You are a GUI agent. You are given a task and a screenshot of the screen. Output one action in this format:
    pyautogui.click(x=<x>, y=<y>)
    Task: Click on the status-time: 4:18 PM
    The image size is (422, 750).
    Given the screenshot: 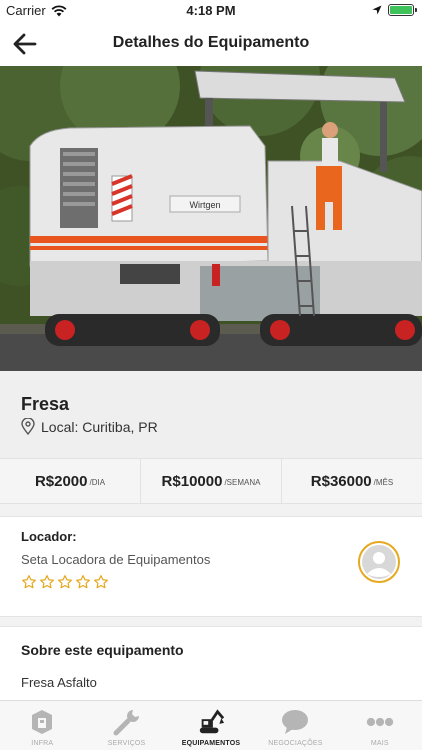 What is the action you would take?
    pyautogui.click(x=211, y=10)
    